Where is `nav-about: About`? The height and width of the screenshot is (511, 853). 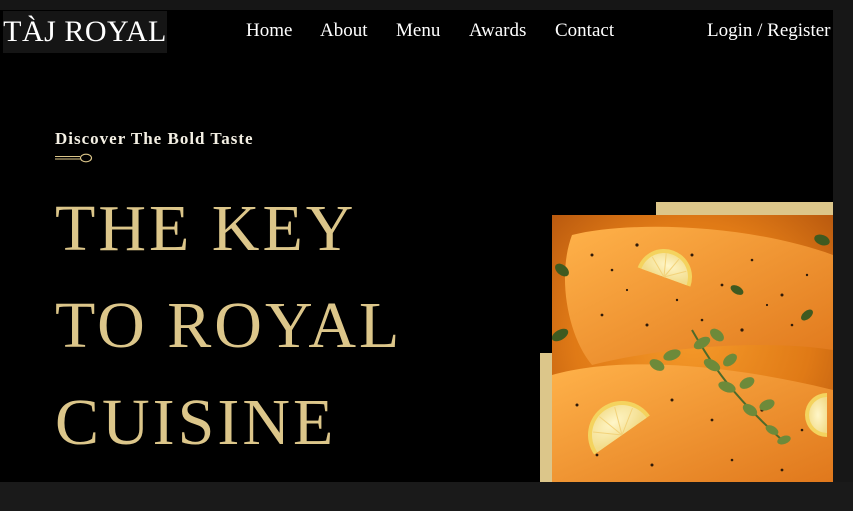 nav-about: About is located at coordinates (344, 31).